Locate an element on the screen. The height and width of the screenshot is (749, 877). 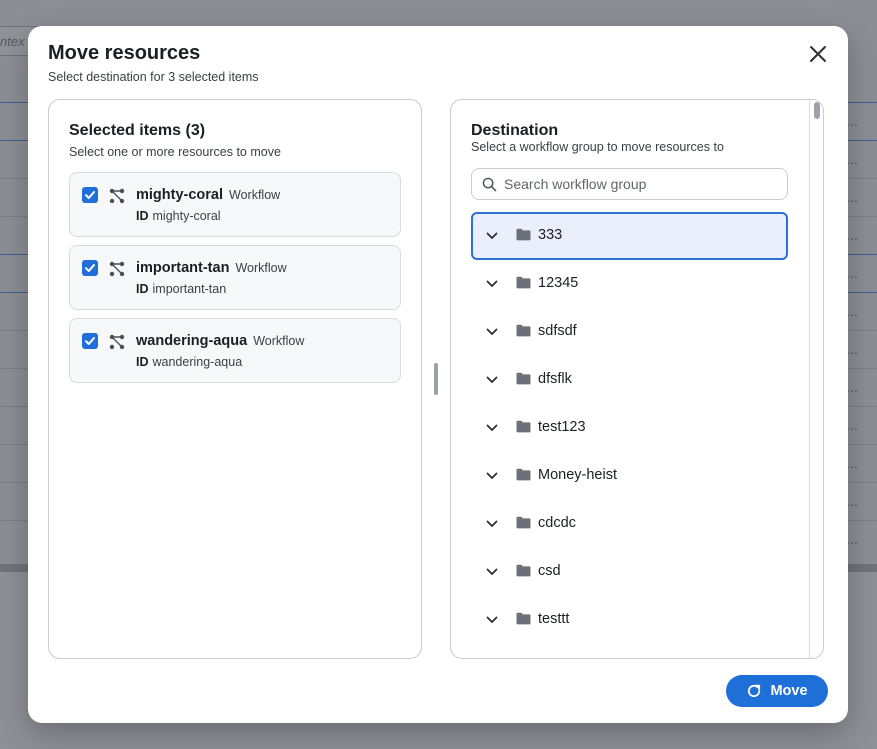
workflow-group-label: csd is located at coordinates (549, 571).